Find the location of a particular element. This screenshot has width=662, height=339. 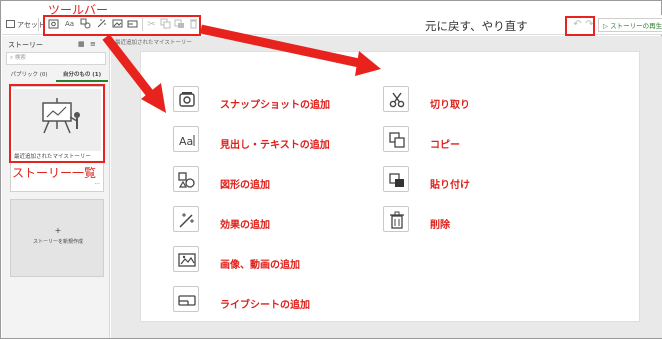

annotation-arrows is located at coordinates (241, 68).